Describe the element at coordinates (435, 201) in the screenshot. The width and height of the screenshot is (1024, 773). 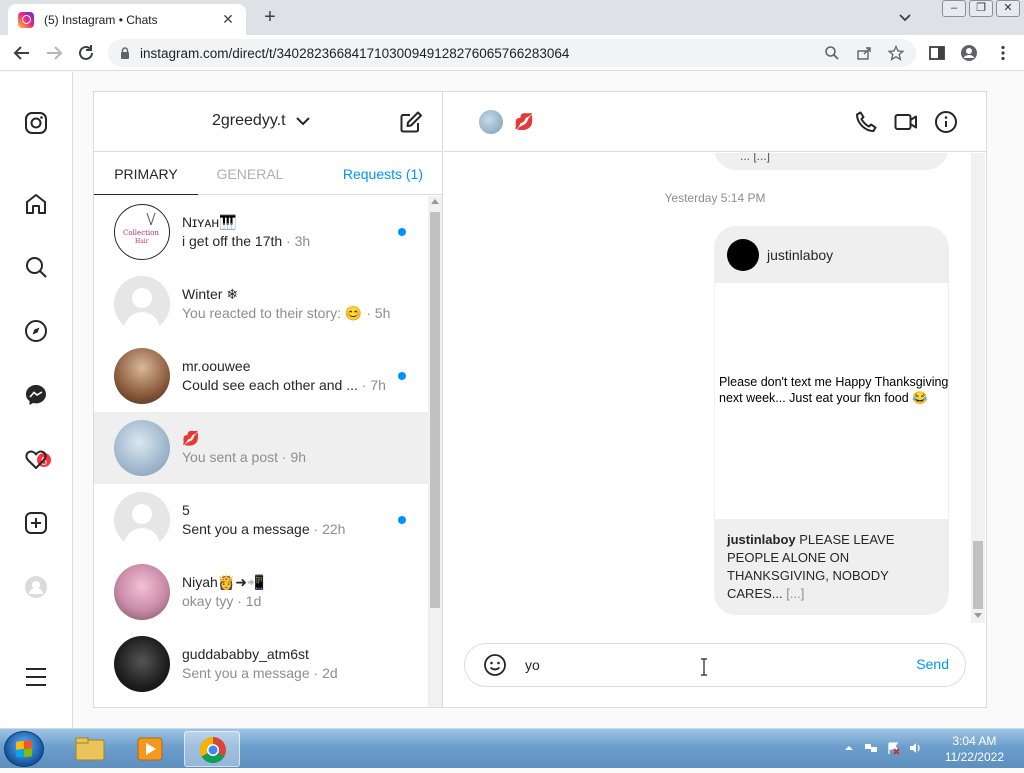
I see `scroll-up-arrow-icon` at that location.